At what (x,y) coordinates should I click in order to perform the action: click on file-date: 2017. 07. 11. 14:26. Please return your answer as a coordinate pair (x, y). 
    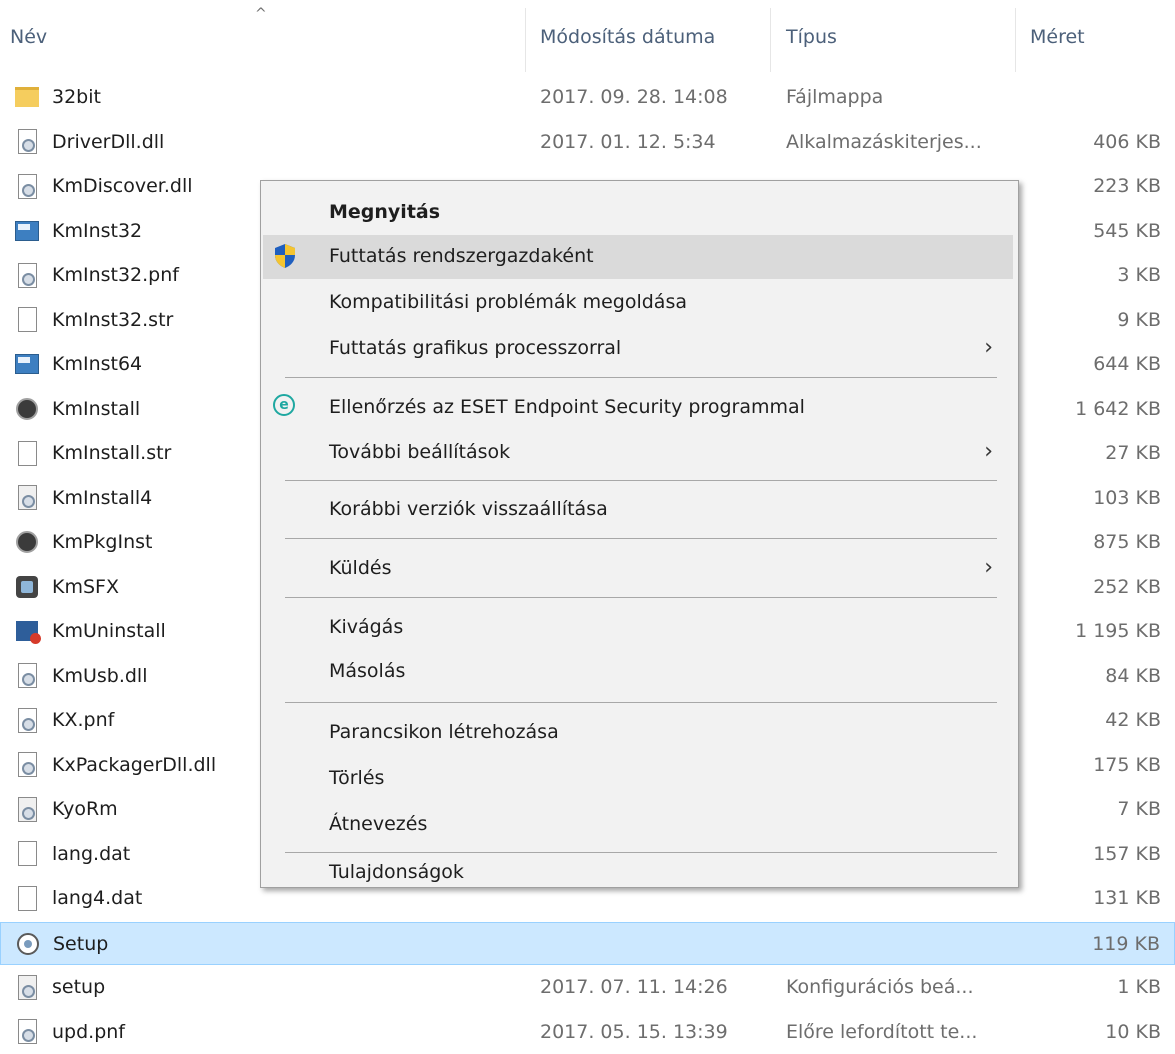
    Looking at the image, I should click on (634, 987).